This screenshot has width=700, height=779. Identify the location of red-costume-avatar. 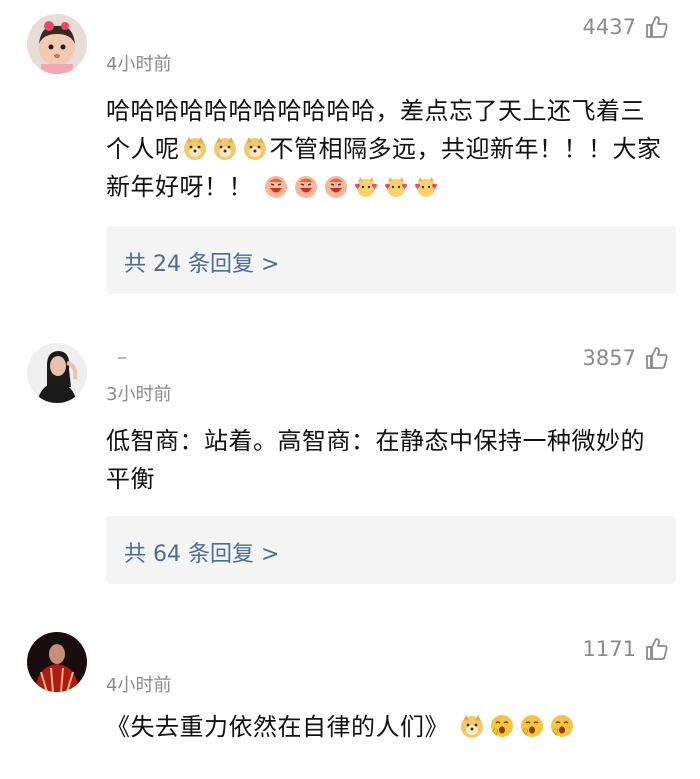
(57, 662).